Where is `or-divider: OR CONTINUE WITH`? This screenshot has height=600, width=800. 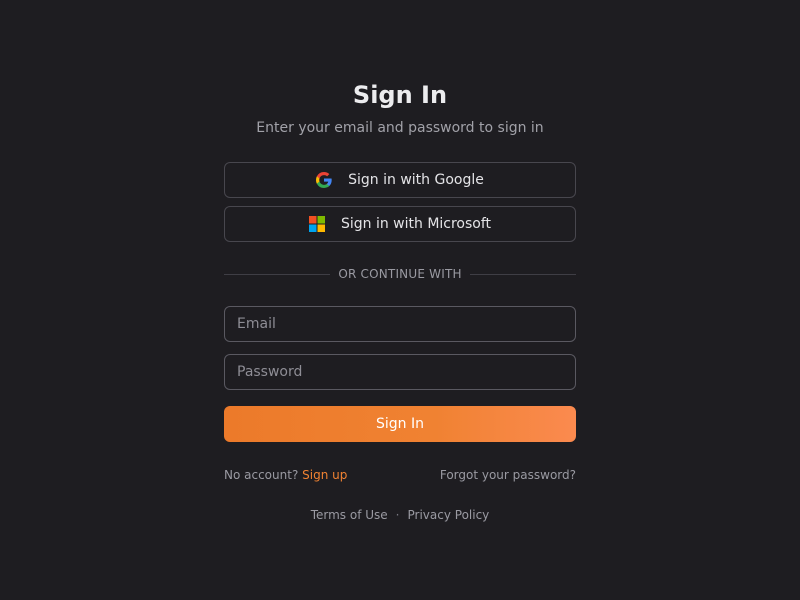 or-divider: OR CONTINUE WITH is located at coordinates (400, 274).